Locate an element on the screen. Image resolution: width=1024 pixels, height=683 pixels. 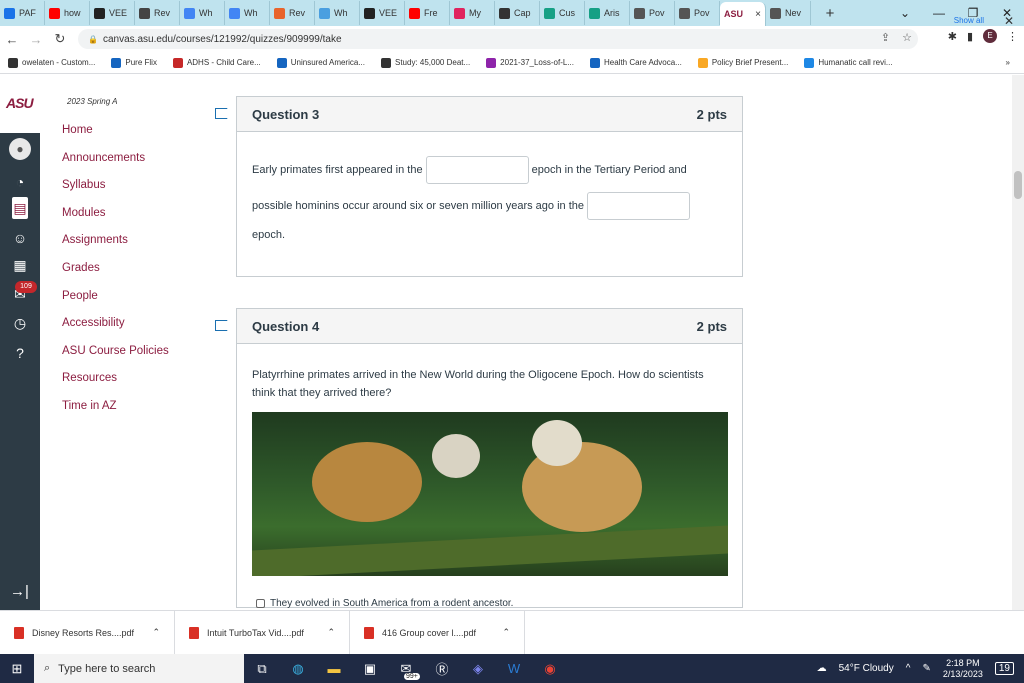
store-icon: ▣ is located at coordinates (370, 669).